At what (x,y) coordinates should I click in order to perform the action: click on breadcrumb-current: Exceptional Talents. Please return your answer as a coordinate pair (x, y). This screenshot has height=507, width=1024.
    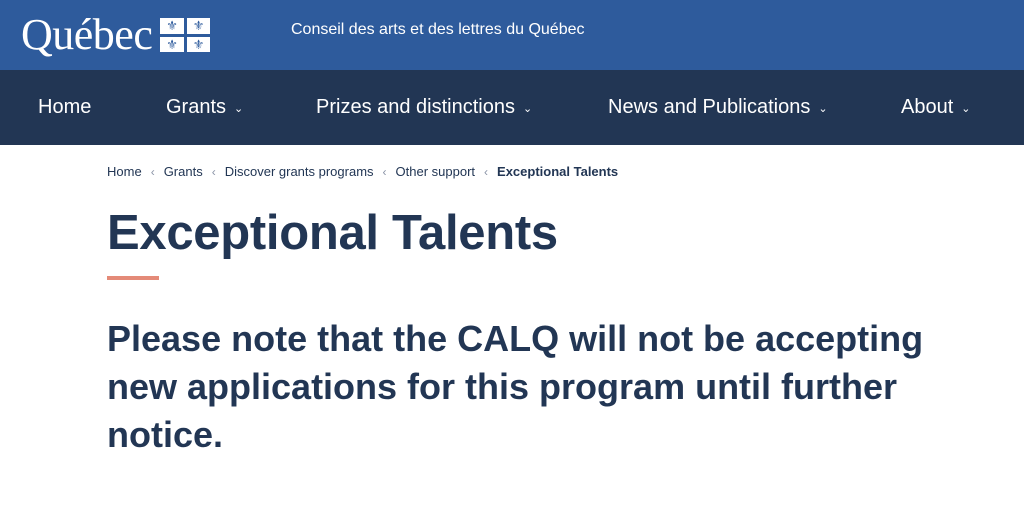
    Looking at the image, I should click on (558, 171).